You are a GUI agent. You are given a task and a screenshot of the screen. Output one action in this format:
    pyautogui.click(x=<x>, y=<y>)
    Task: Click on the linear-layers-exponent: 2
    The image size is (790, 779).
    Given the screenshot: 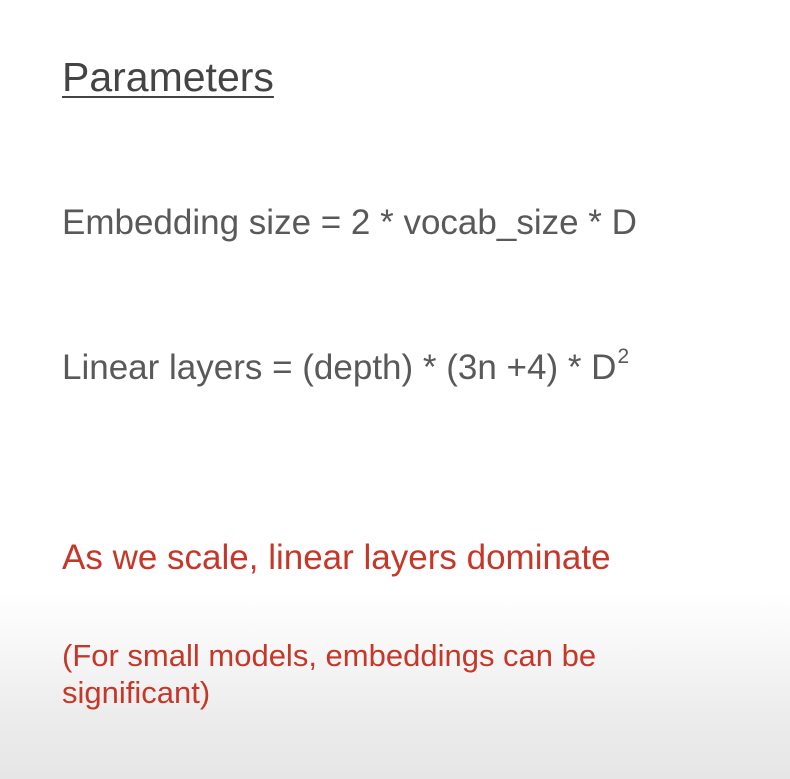 What is the action you would take?
    pyautogui.click(x=623, y=356)
    